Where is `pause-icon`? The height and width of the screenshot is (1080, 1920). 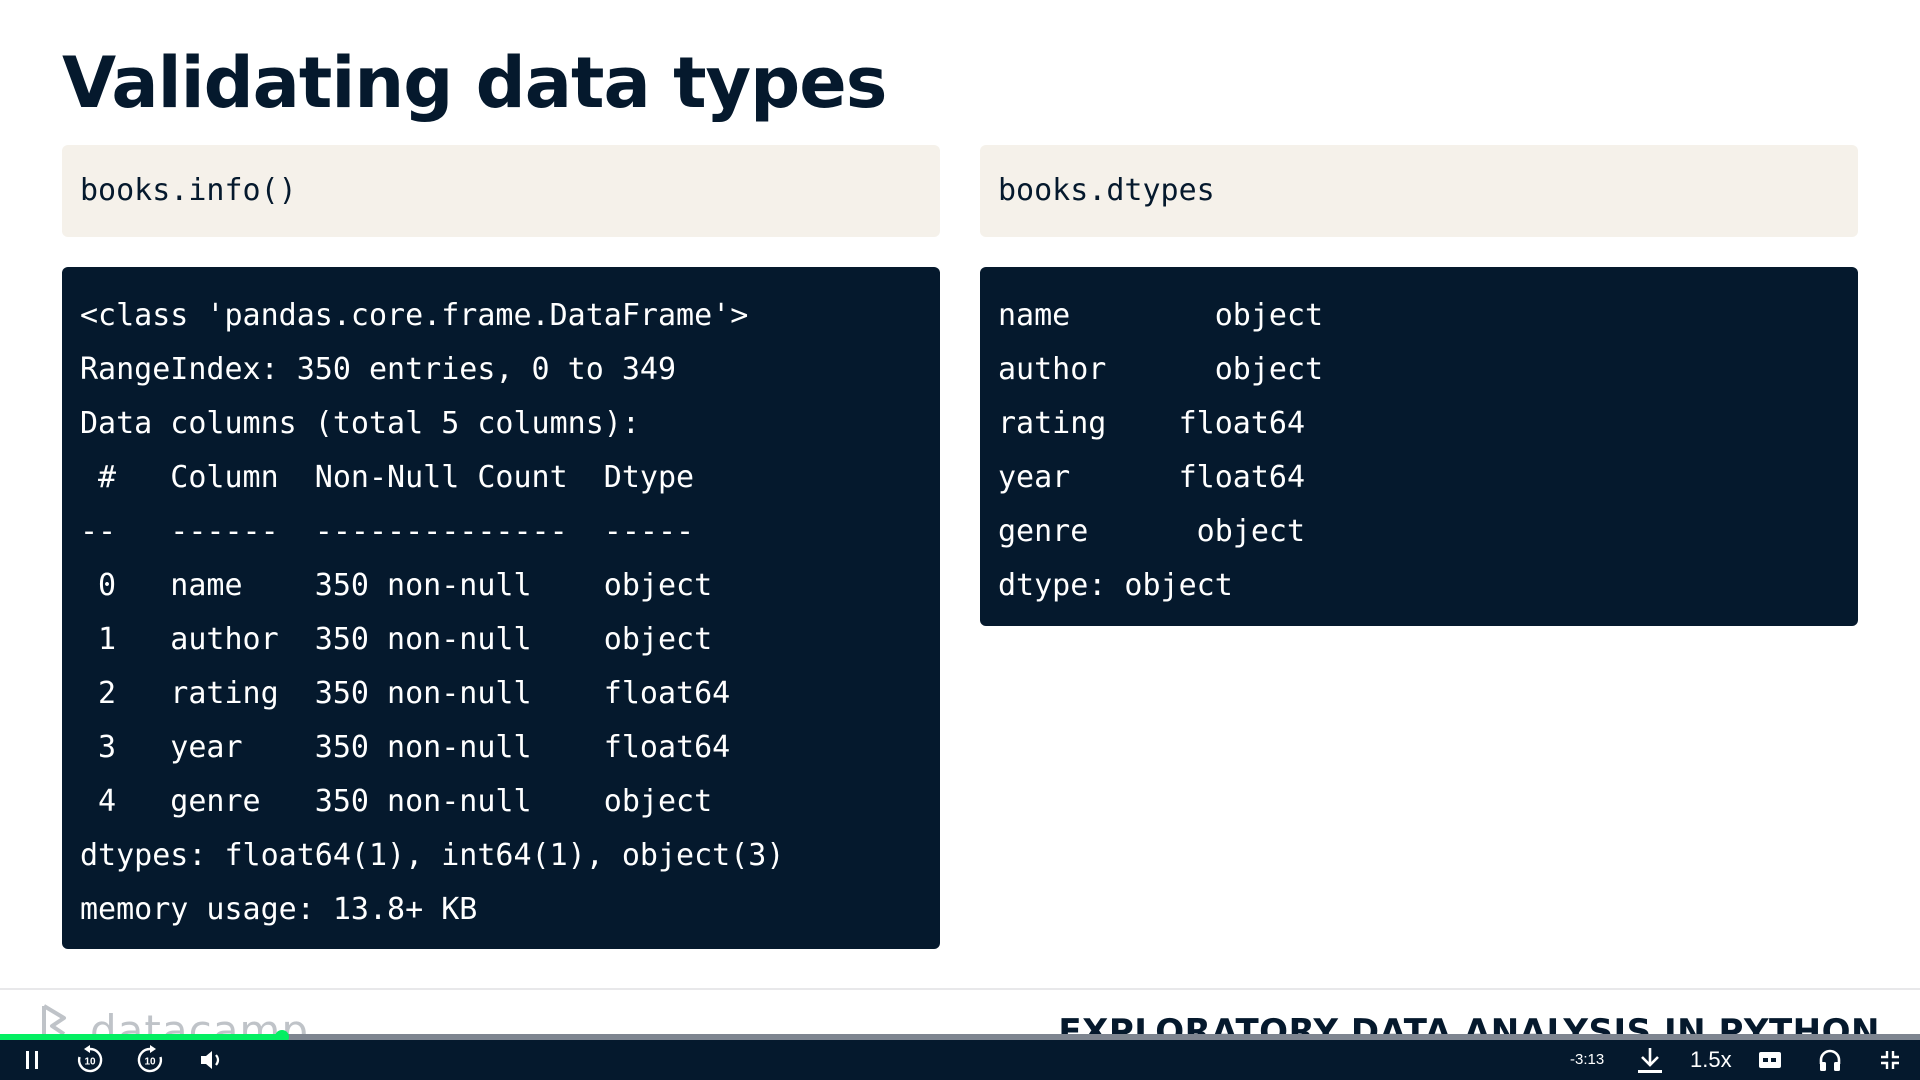 pause-icon is located at coordinates (32, 1060).